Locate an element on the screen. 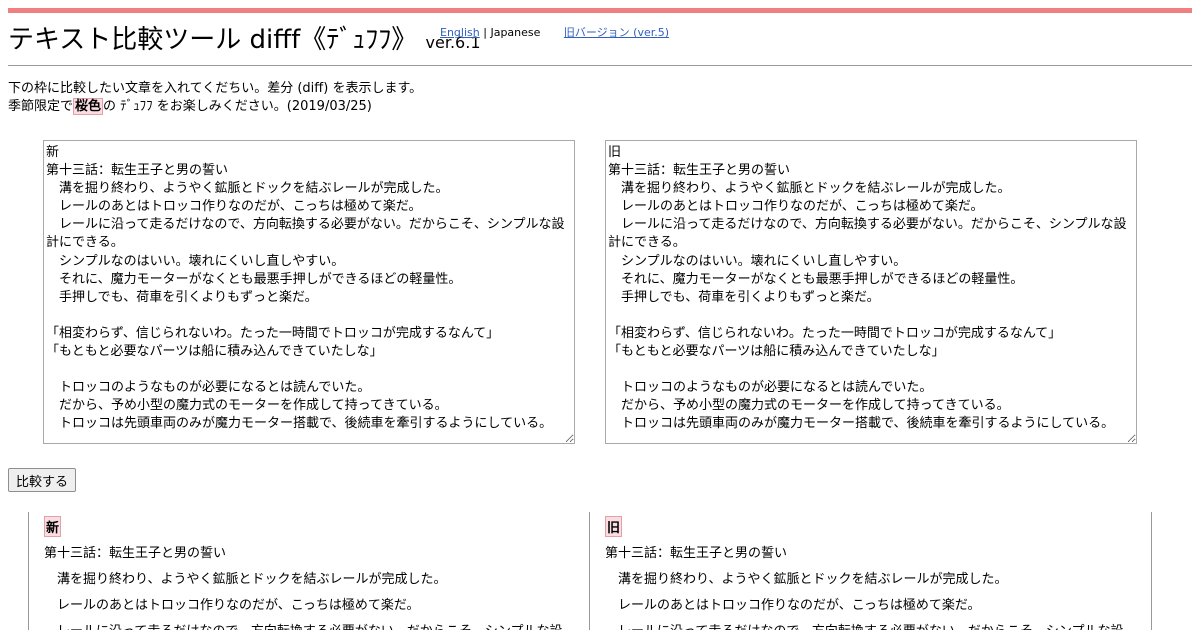 Image resolution: width=1200 pixels, height=630 pixels. accent-bar is located at coordinates (600, 10).